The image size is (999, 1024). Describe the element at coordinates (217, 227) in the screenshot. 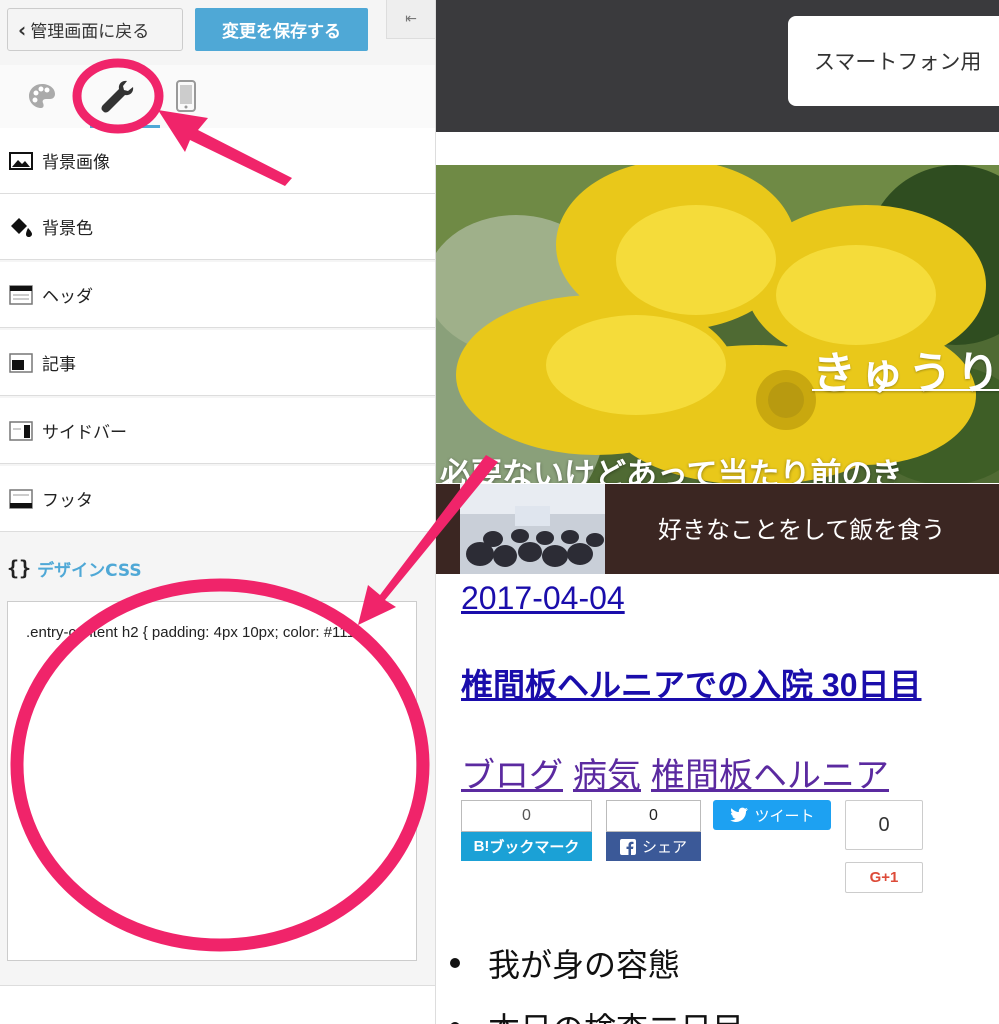

I see `menu-background-color: 背景色` at that location.